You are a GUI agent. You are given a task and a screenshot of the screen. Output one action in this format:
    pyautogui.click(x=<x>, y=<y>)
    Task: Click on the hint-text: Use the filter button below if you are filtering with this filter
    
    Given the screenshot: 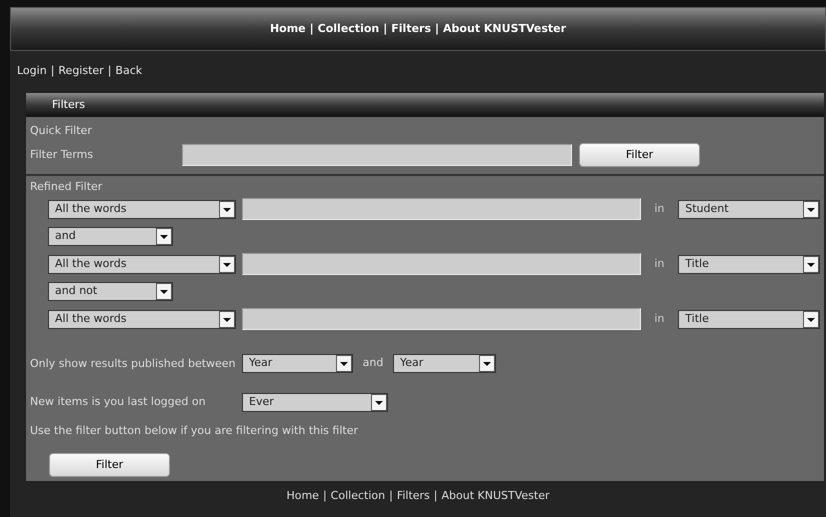 What is the action you would take?
    pyautogui.click(x=194, y=431)
    